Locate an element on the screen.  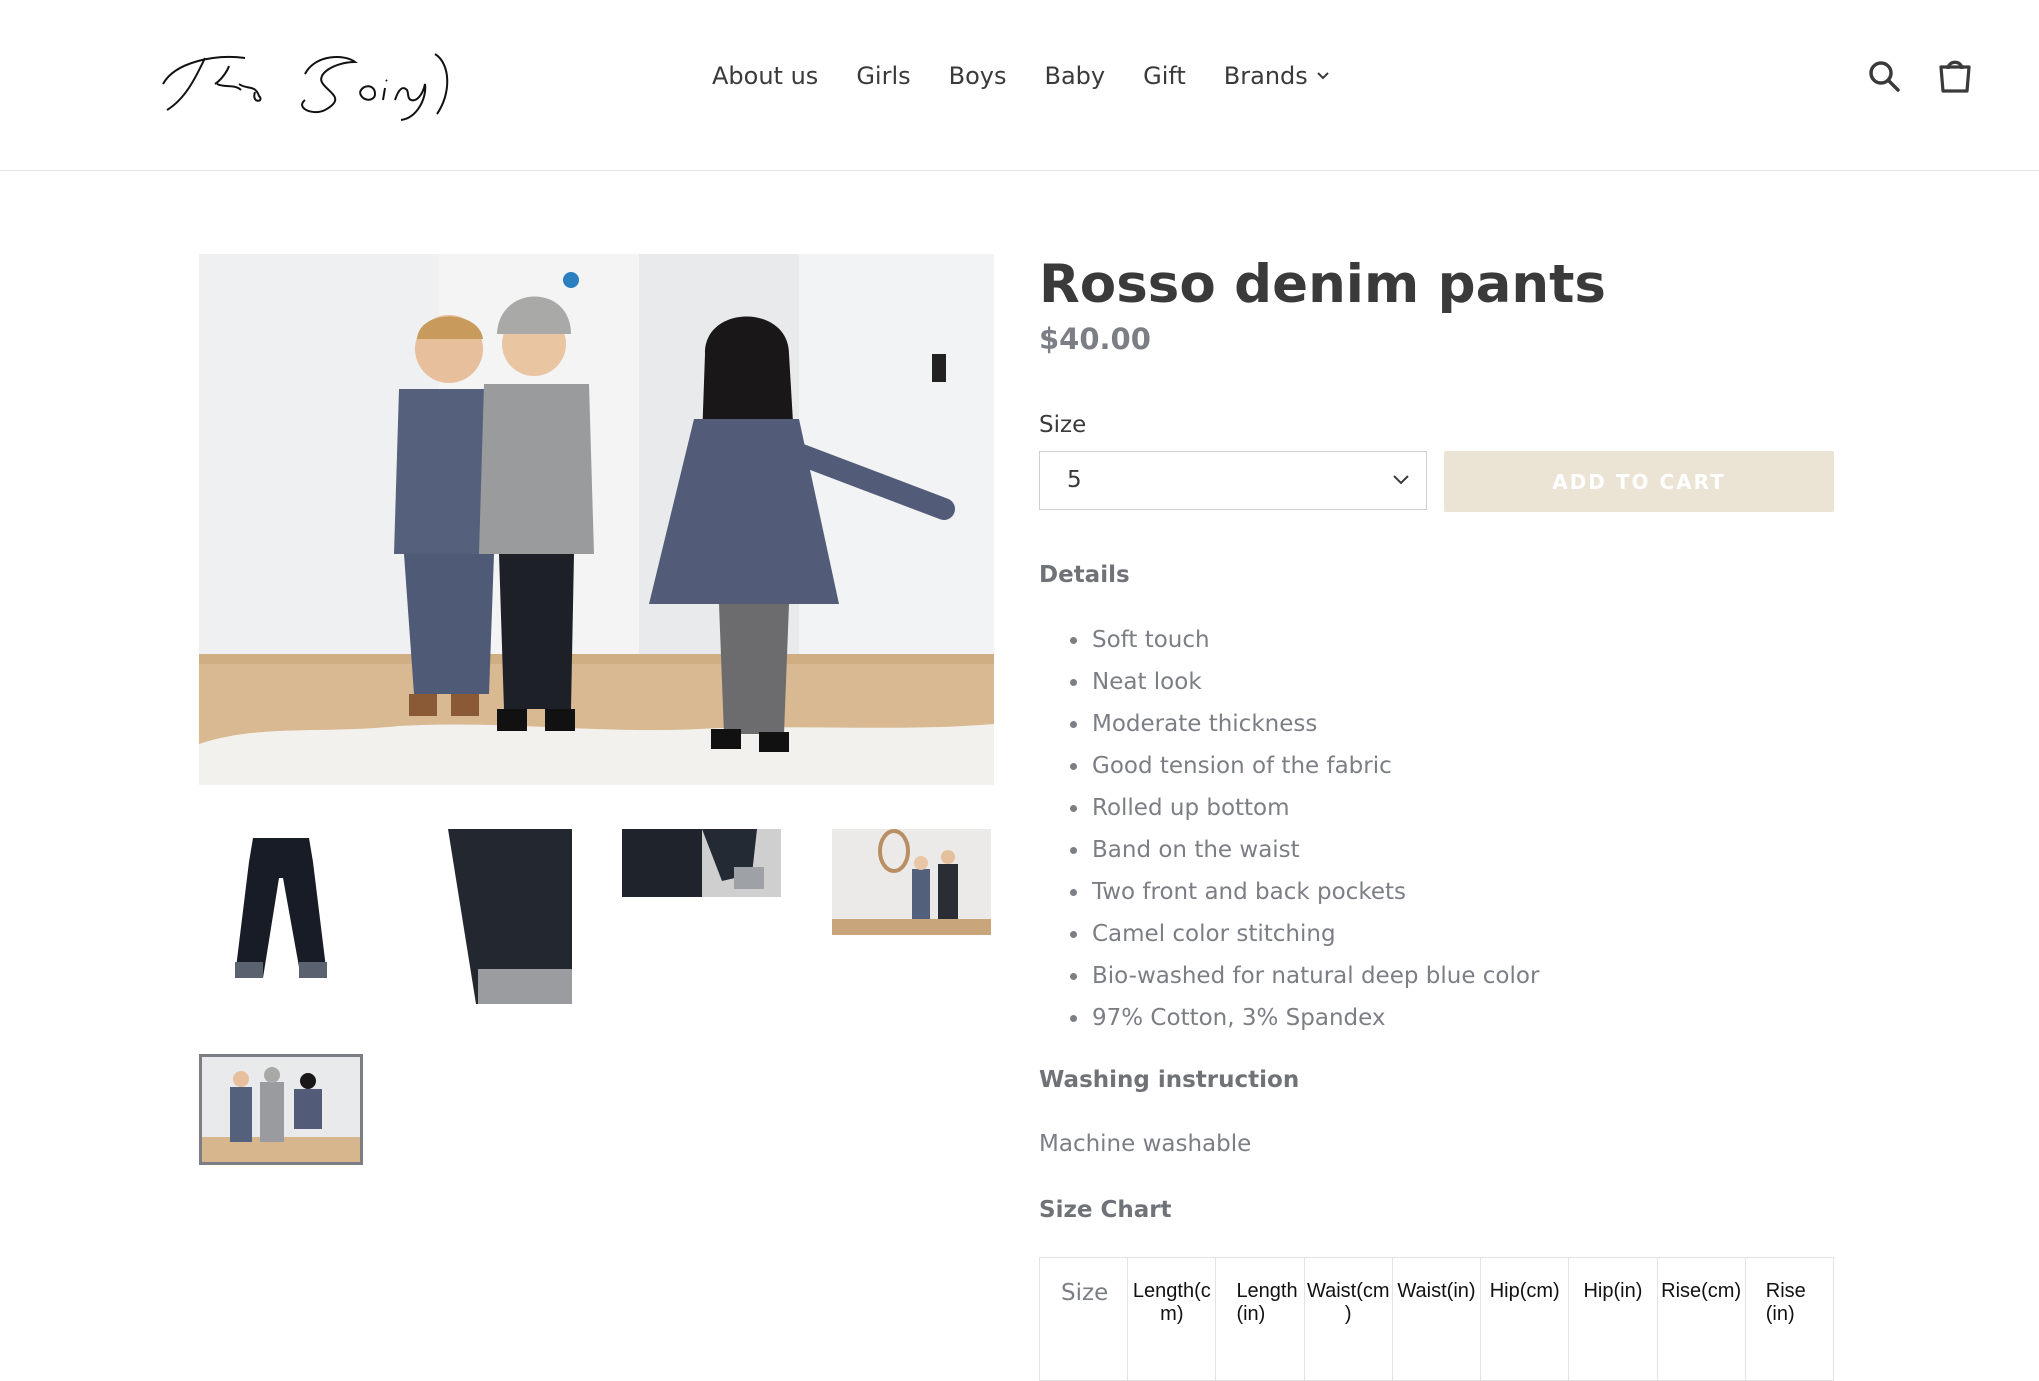
feature-item: Good tension of the fabric is located at coordinates (1289, 766).